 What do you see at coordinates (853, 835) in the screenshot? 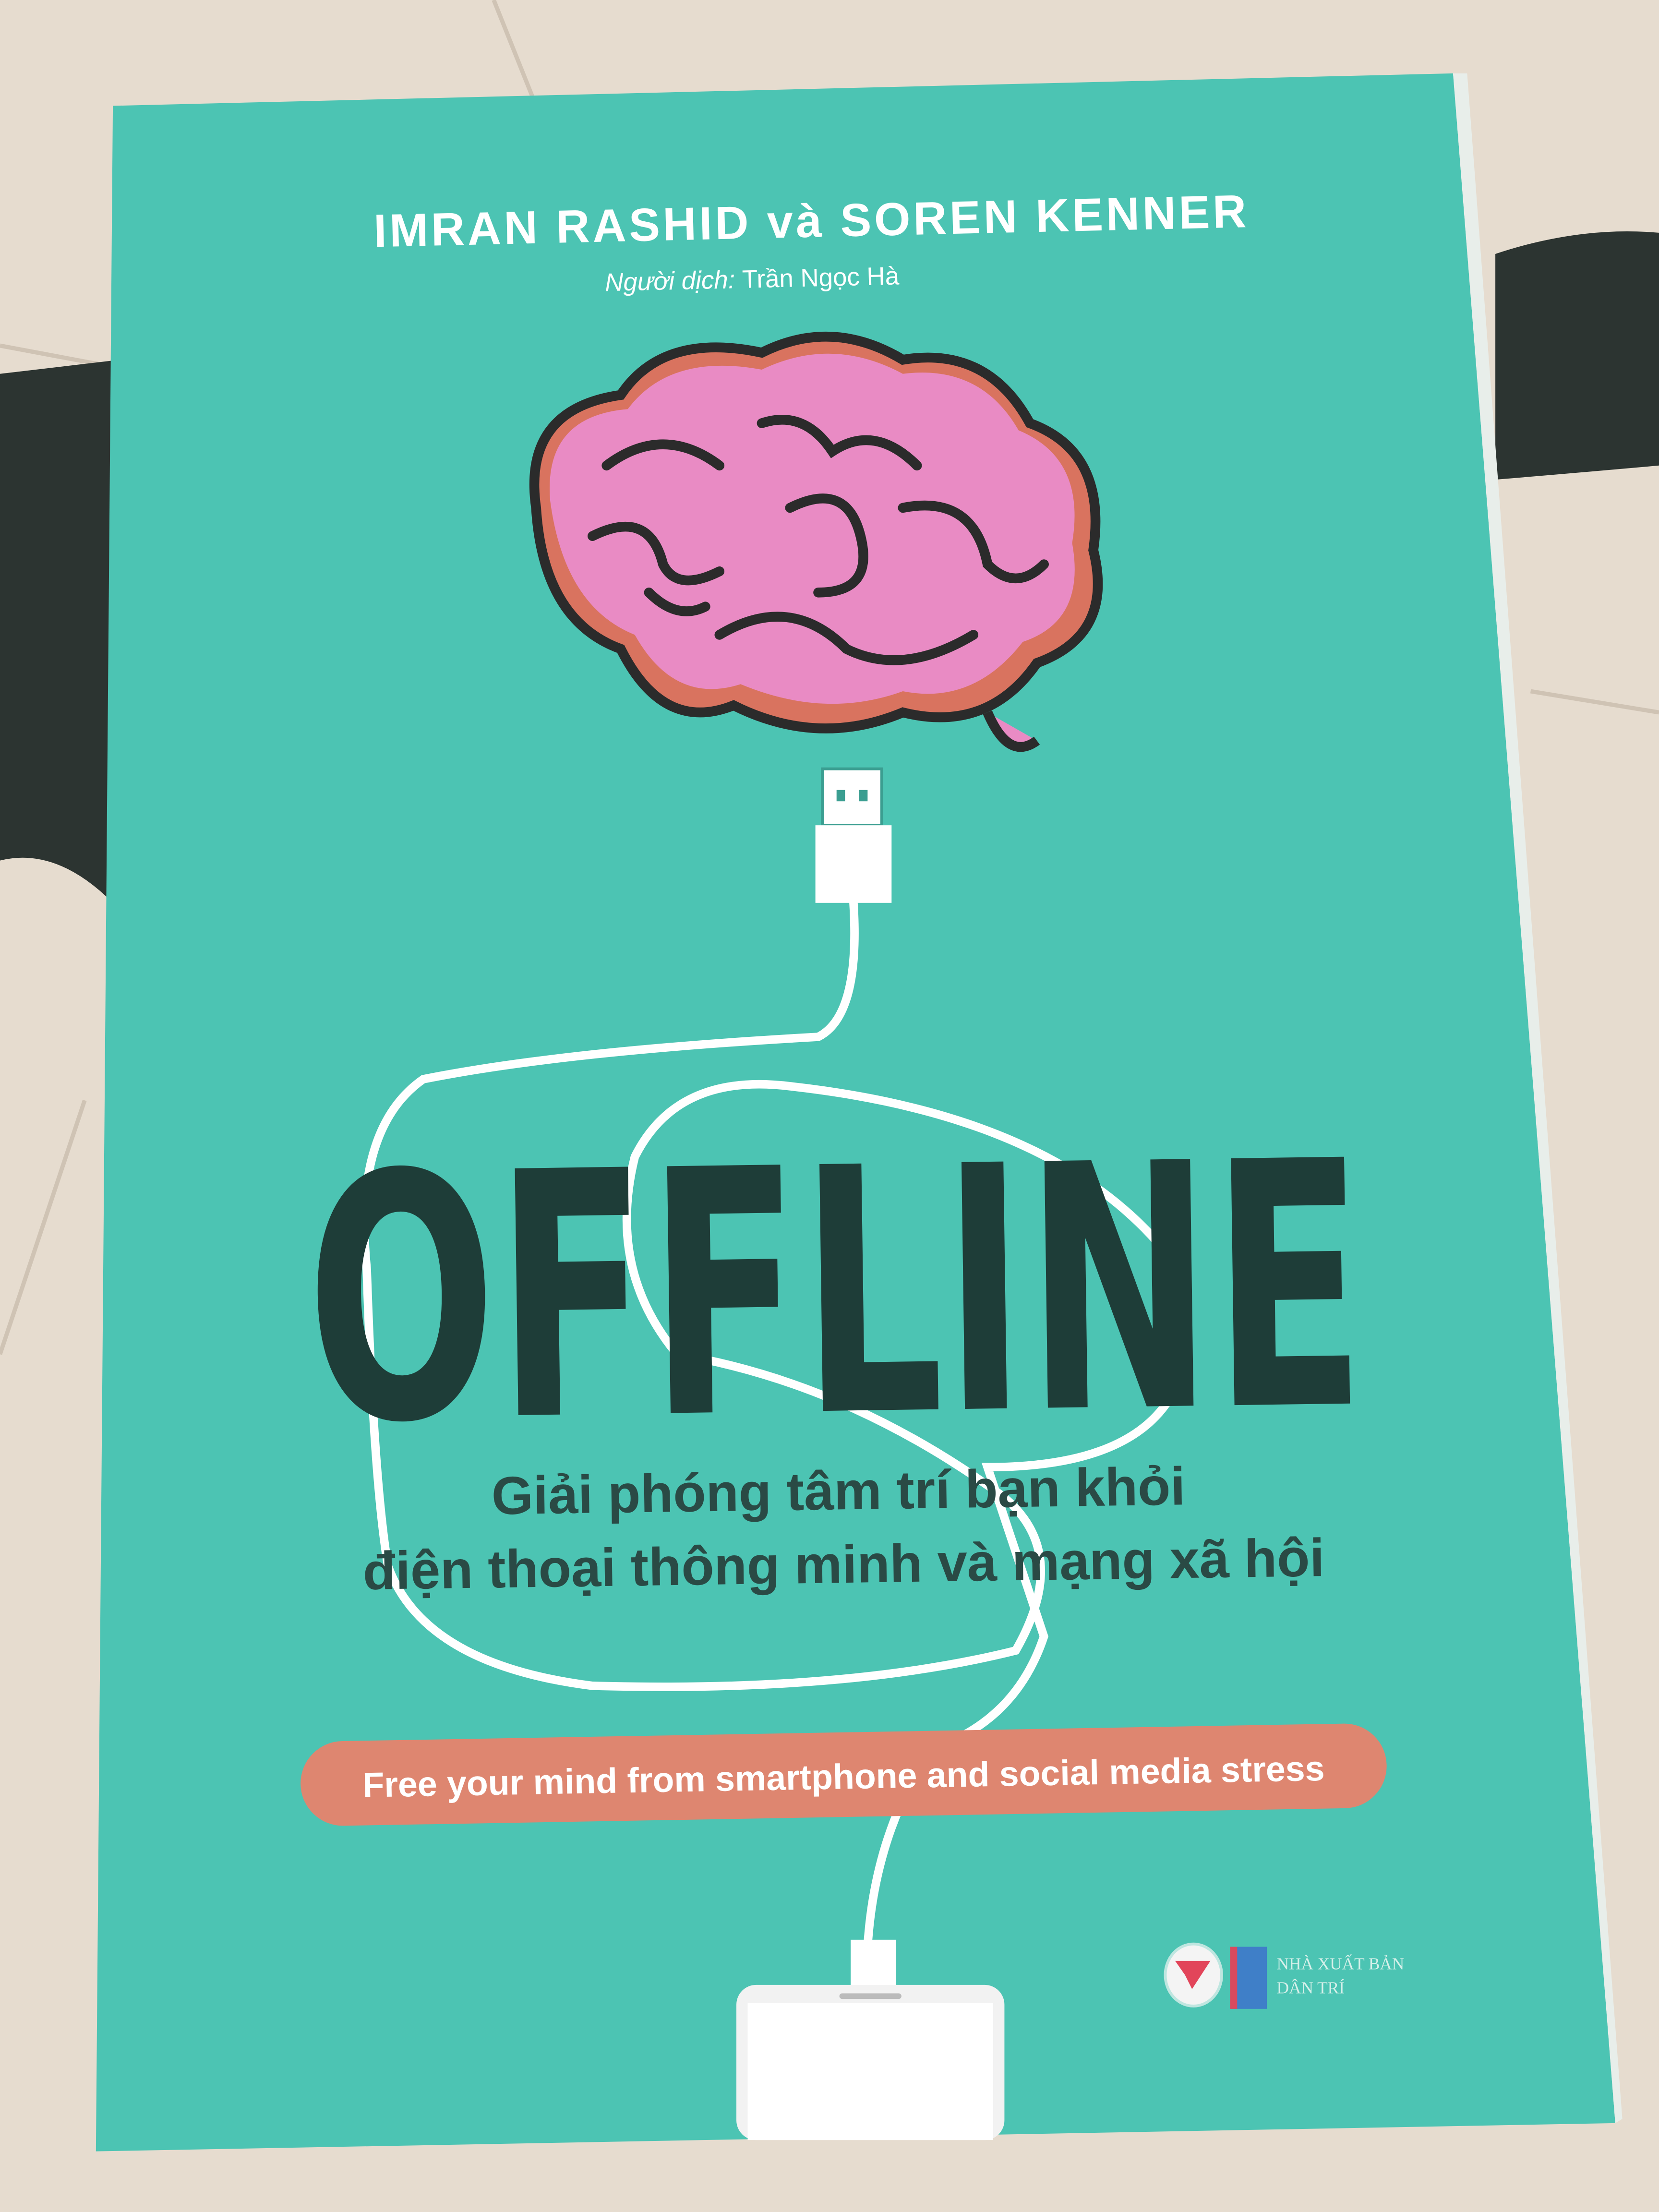
I see `usb-plug-icon` at bounding box center [853, 835].